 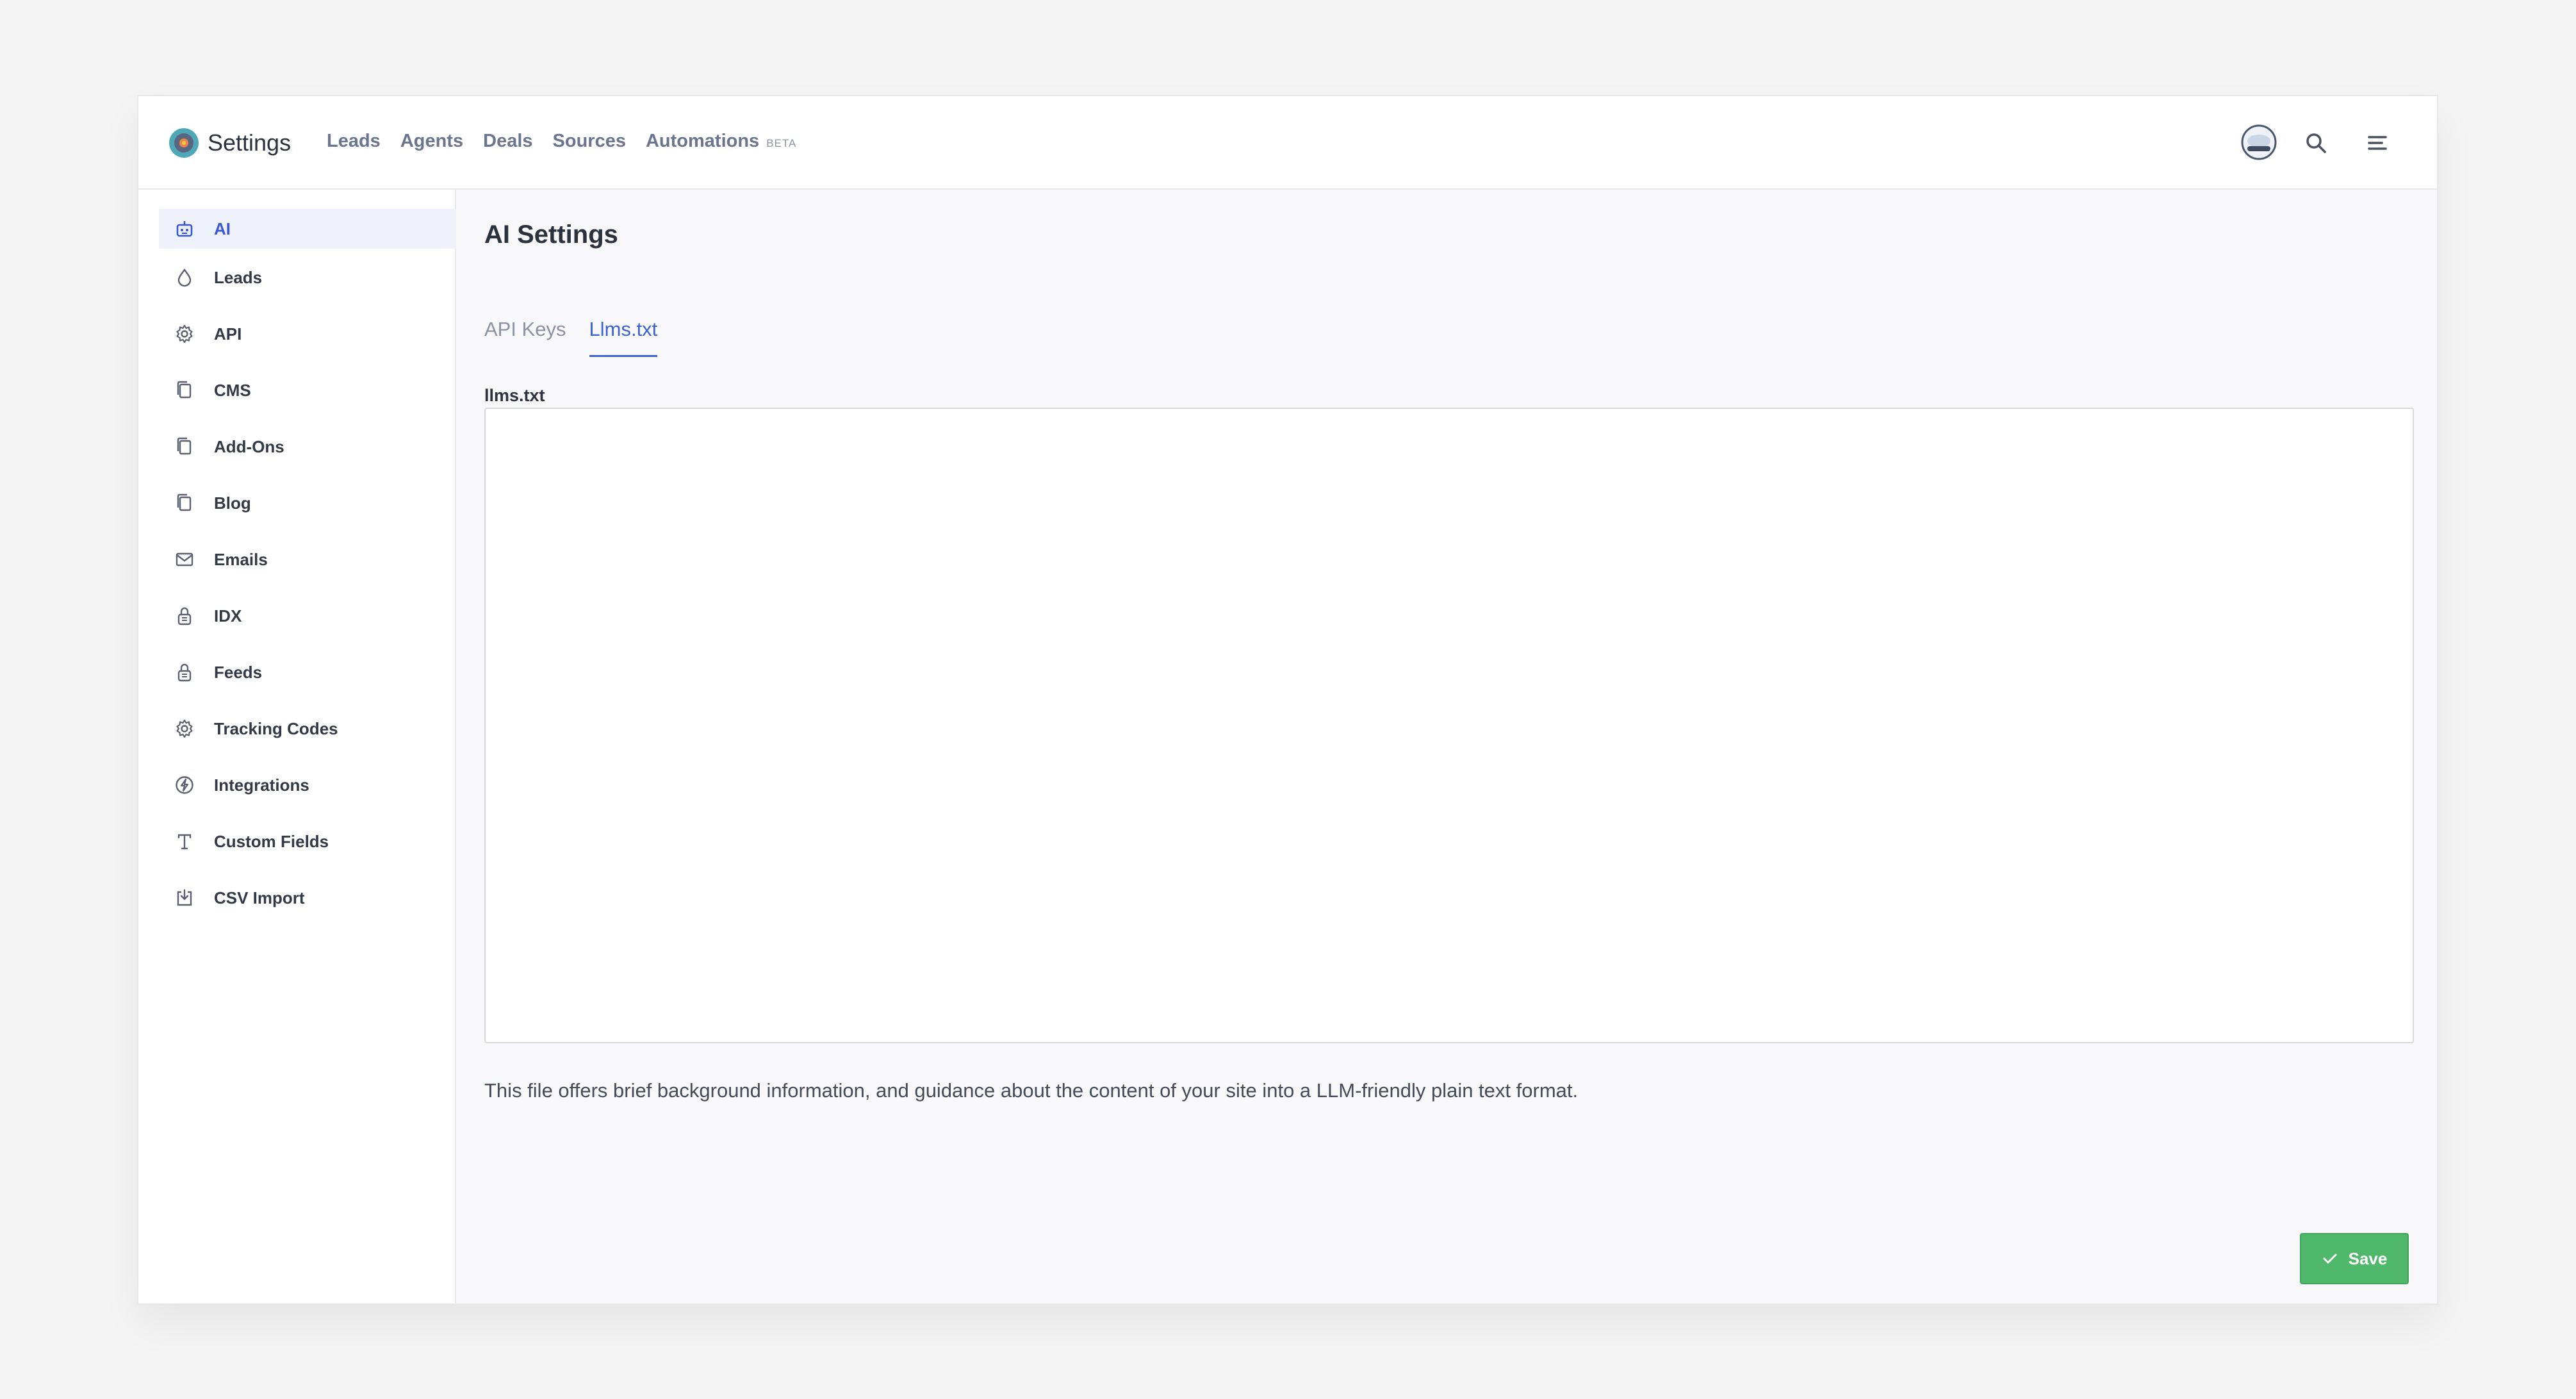 What do you see at coordinates (184, 559) in the screenshot?
I see `mail-icon` at bounding box center [184, 559].